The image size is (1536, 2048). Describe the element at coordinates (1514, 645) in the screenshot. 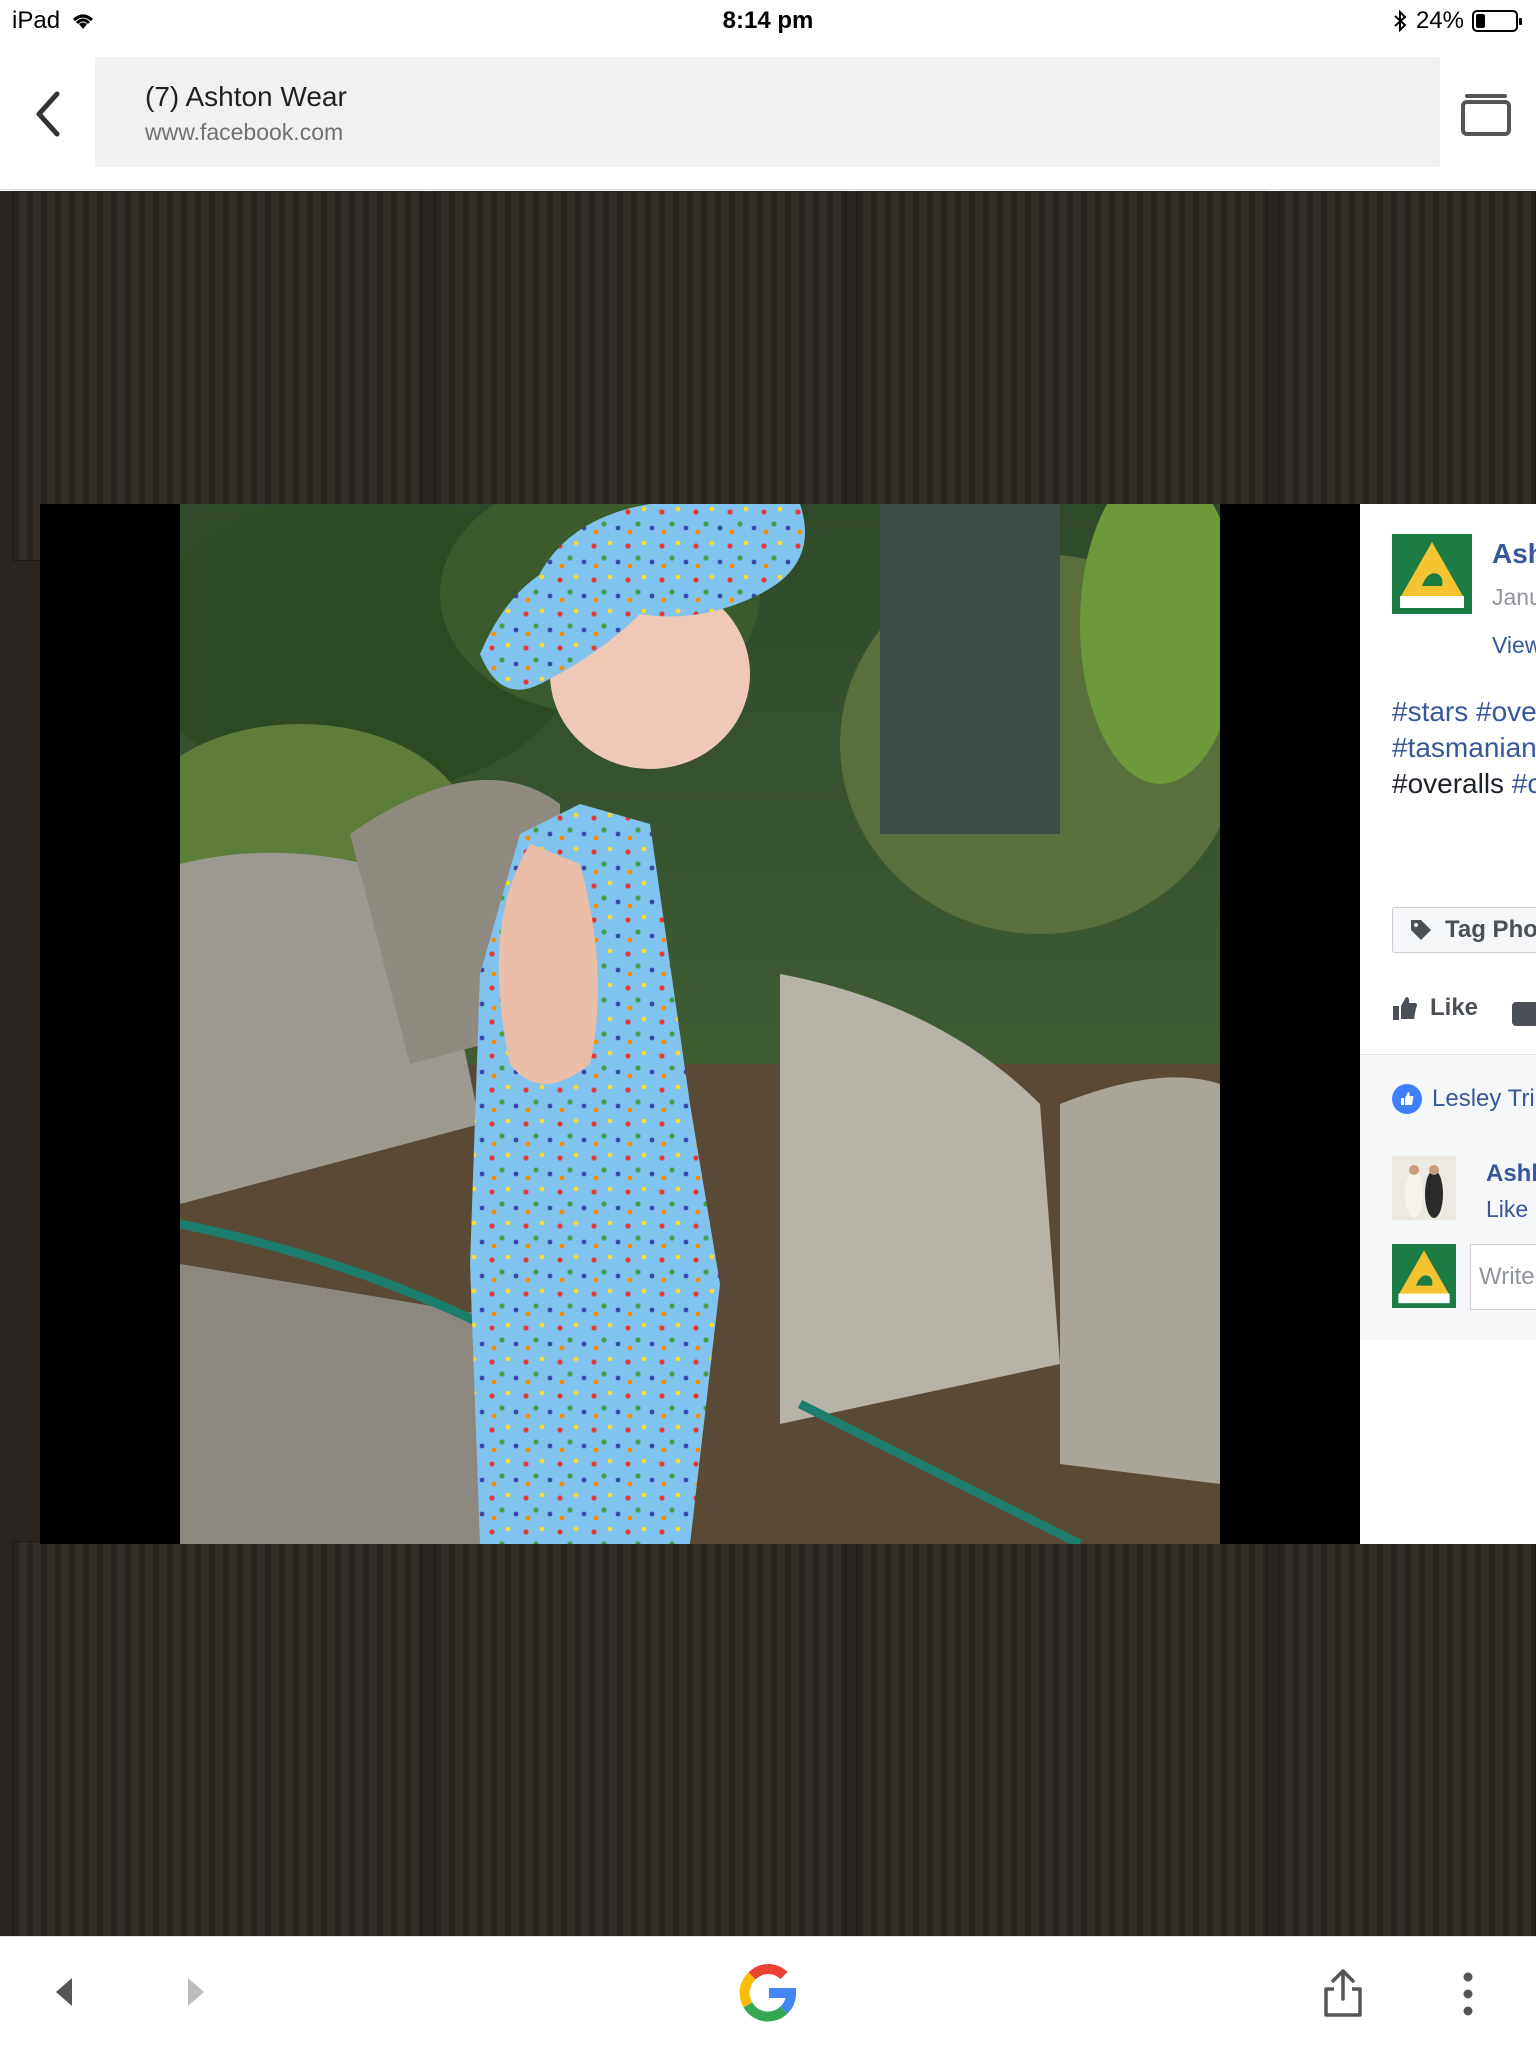

I see `view-link: View` at that location.